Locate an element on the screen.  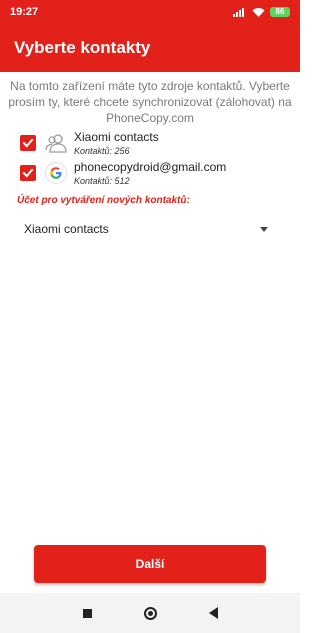
wifi-icon is located at coordinates (258, 12).